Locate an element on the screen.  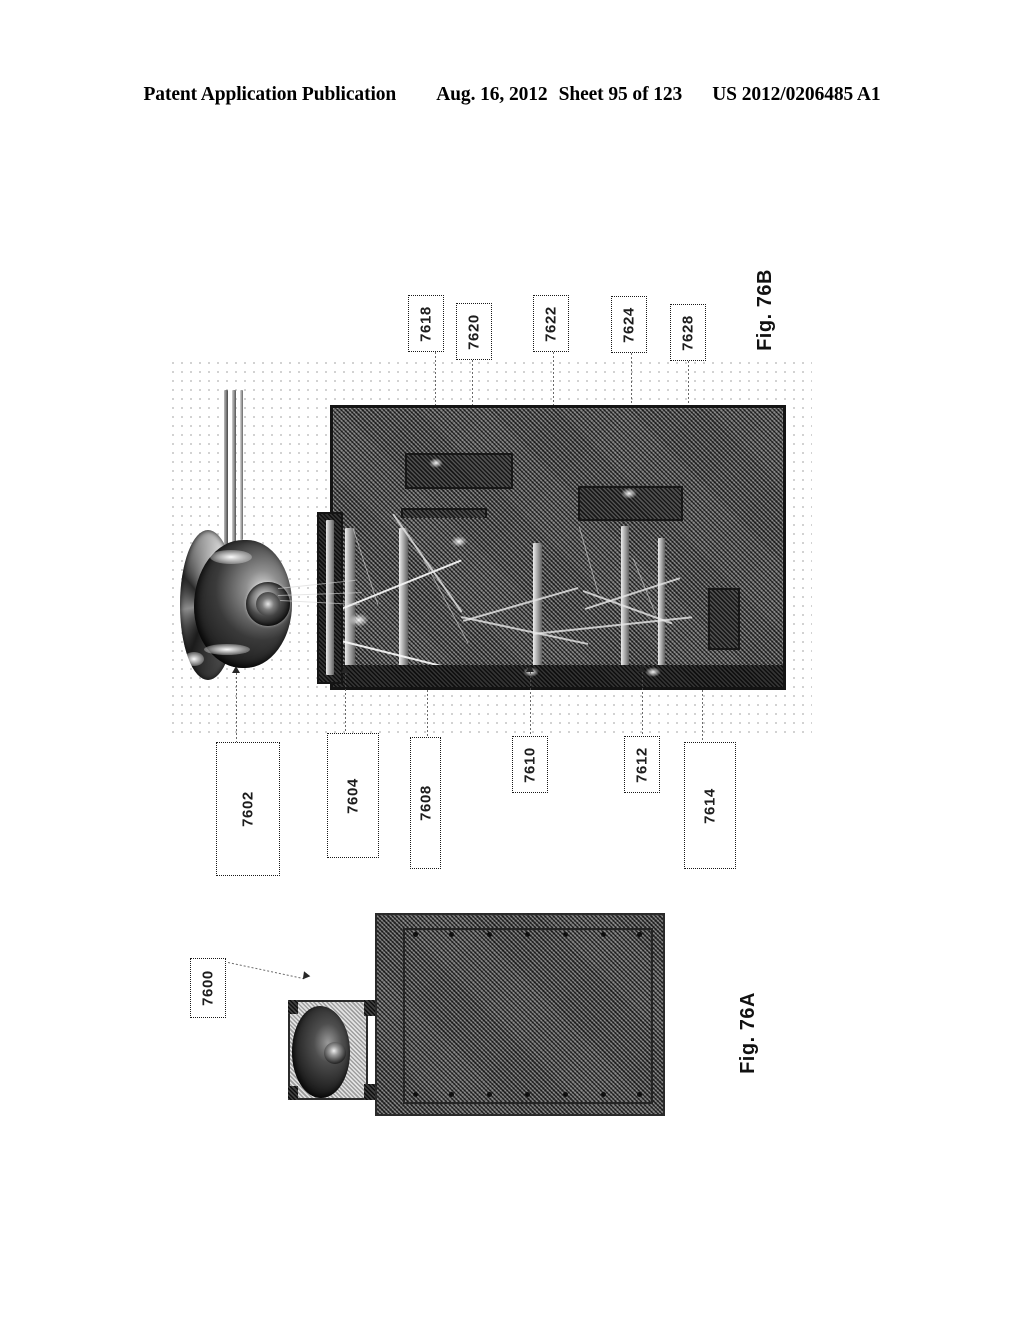
camera-module-76a is located at coordinates (328, 1050).